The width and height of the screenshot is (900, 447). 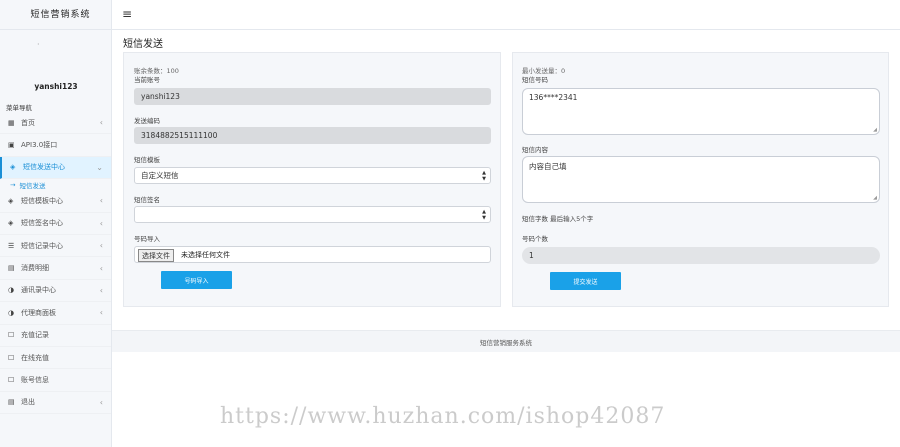 What do you see at coordinates (99, 167) in the screenshot?
I see `chevron-down-icon: ⌄` at bounding box center [99, 167].